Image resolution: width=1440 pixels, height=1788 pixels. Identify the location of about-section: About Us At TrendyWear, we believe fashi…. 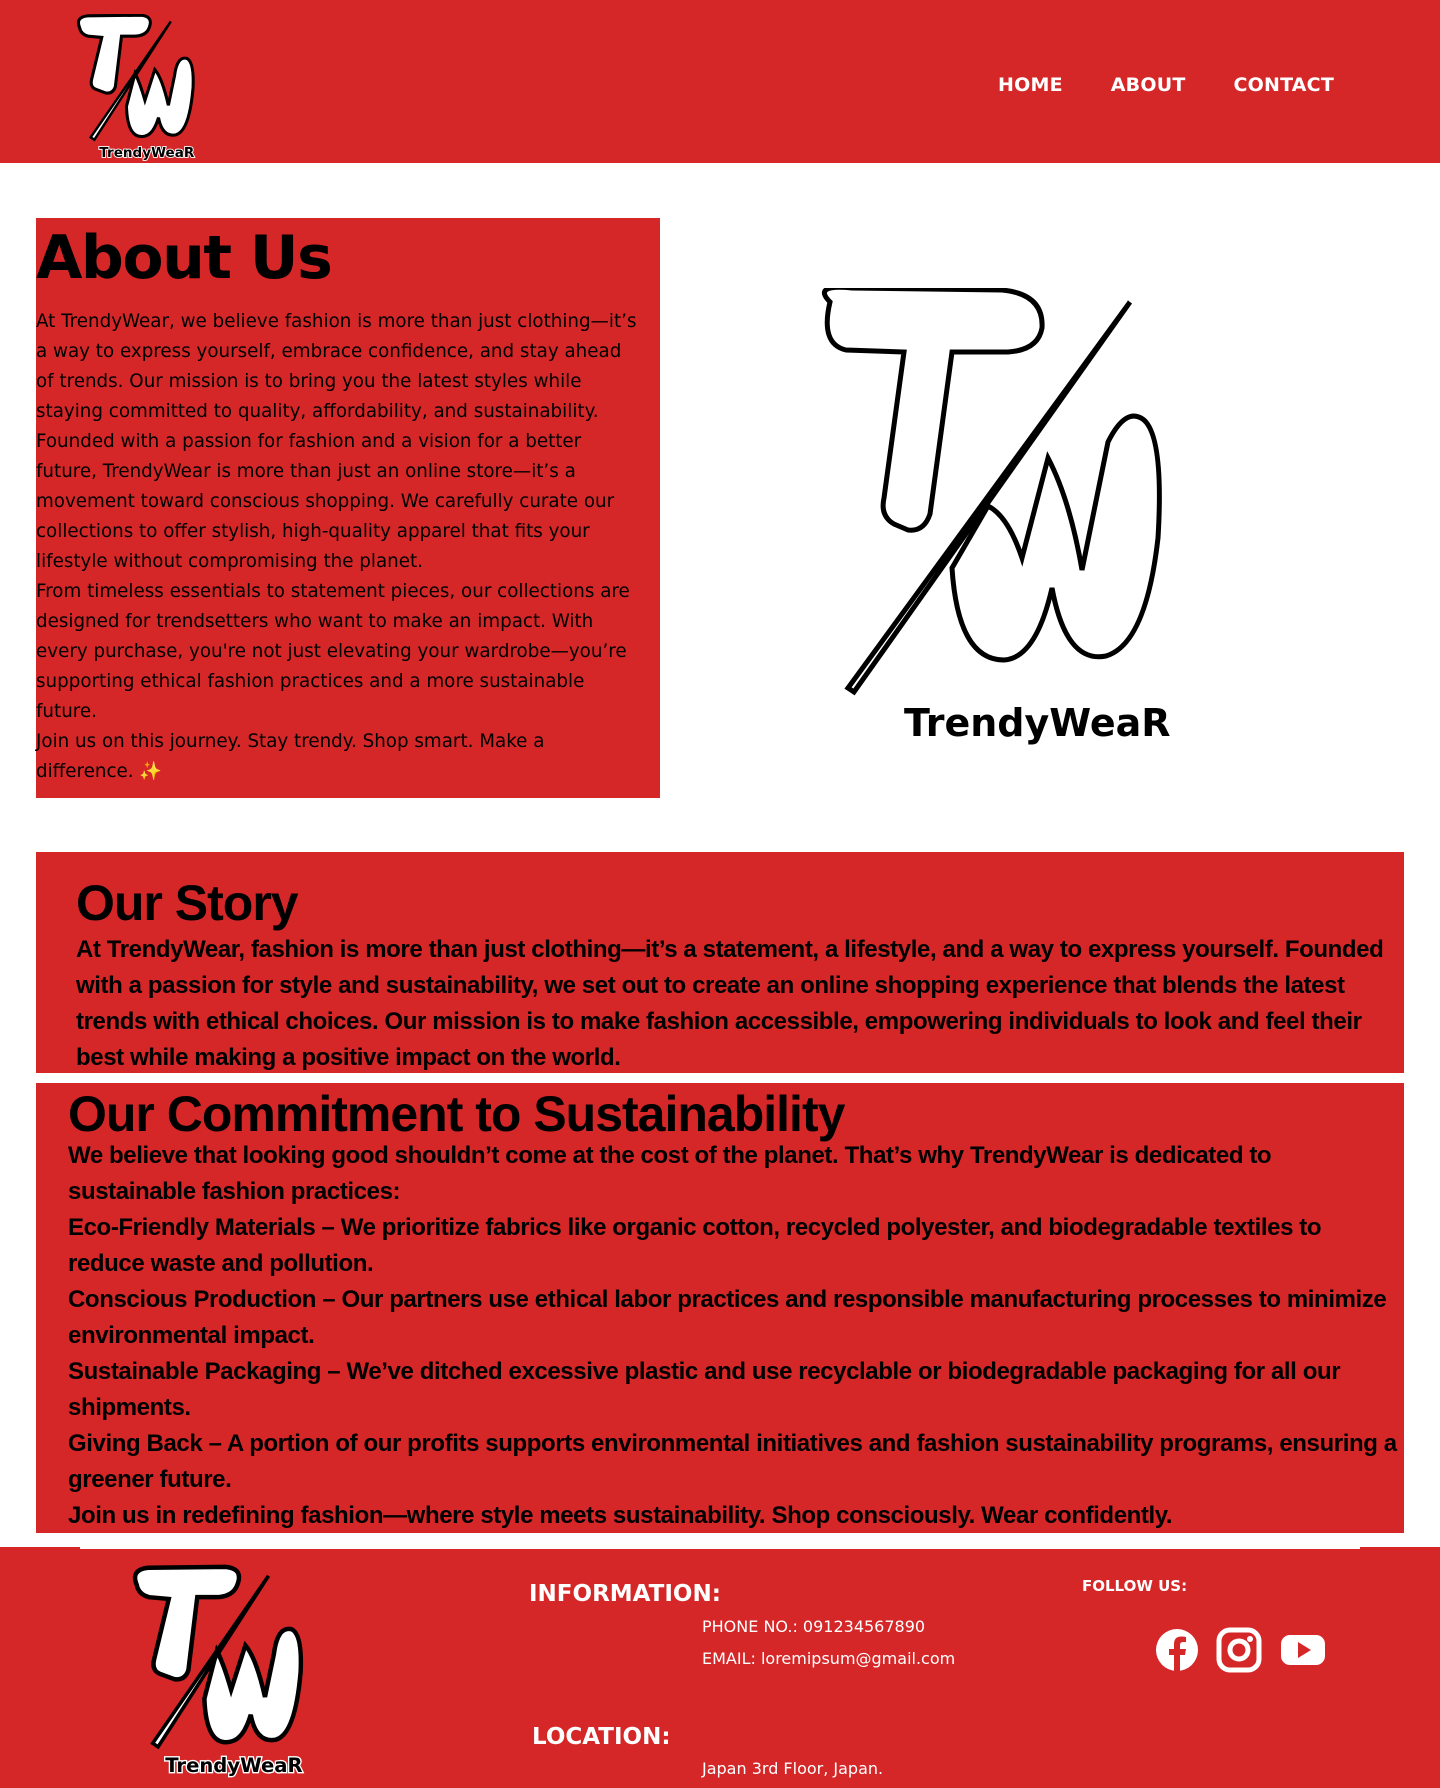
(348, 508).